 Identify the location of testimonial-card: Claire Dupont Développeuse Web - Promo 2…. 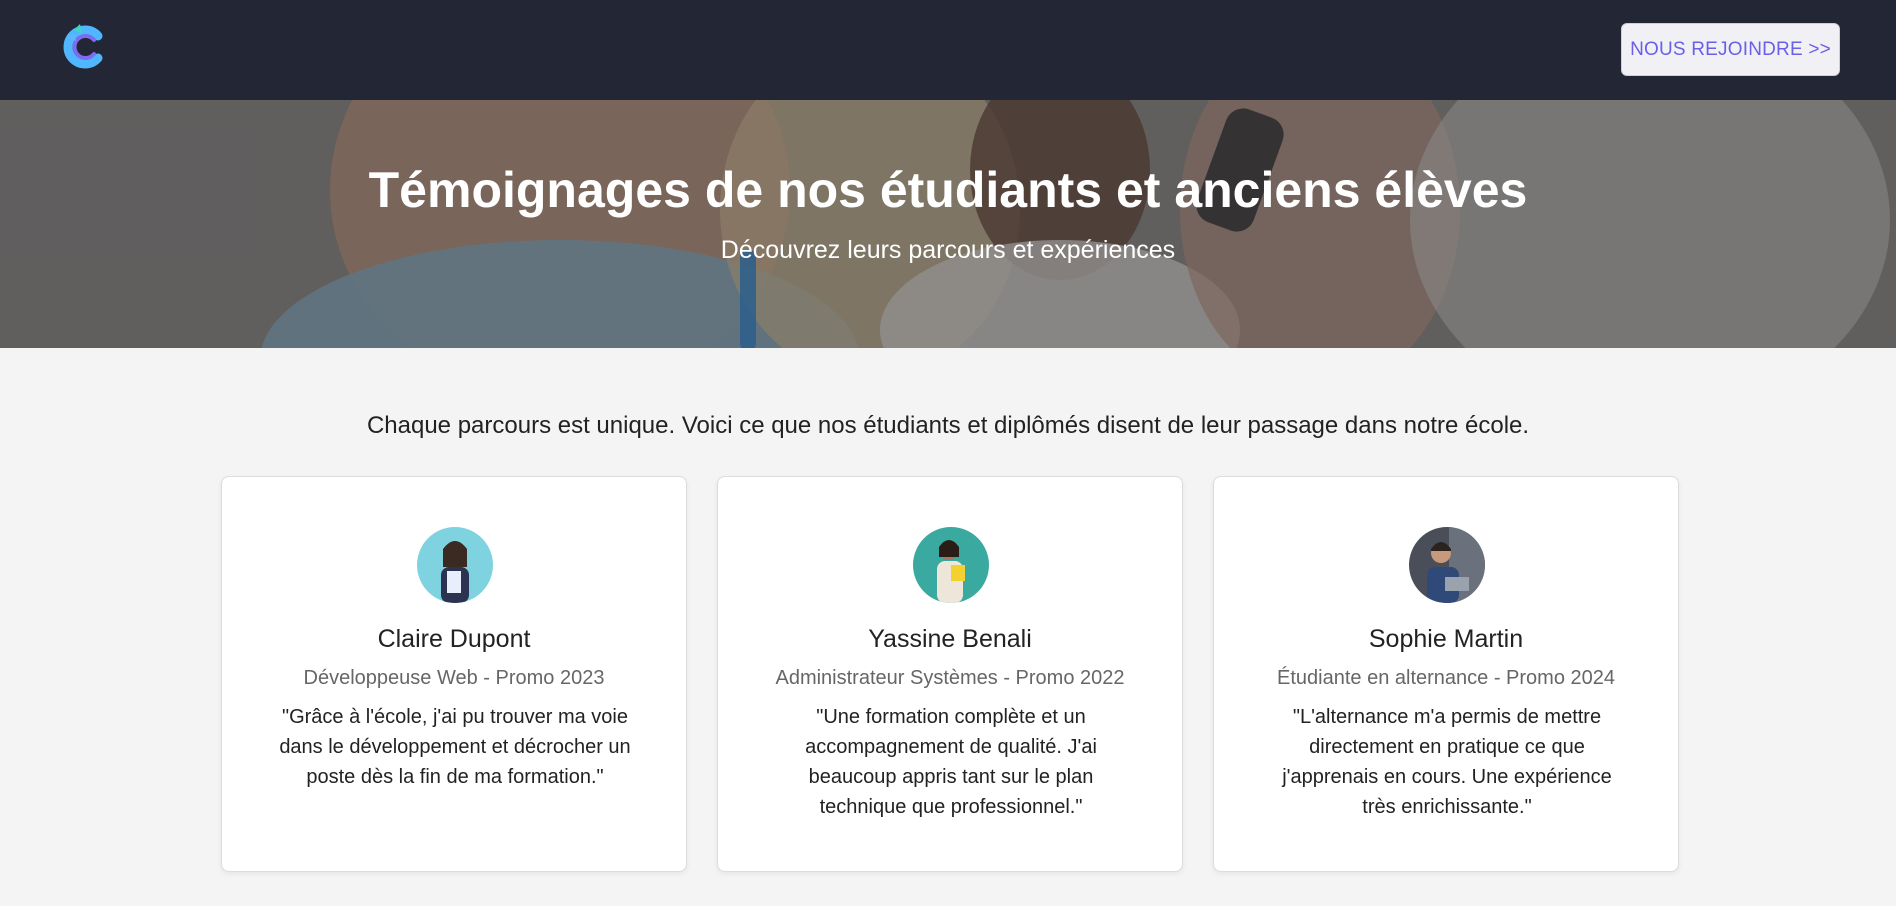
(454, 674).